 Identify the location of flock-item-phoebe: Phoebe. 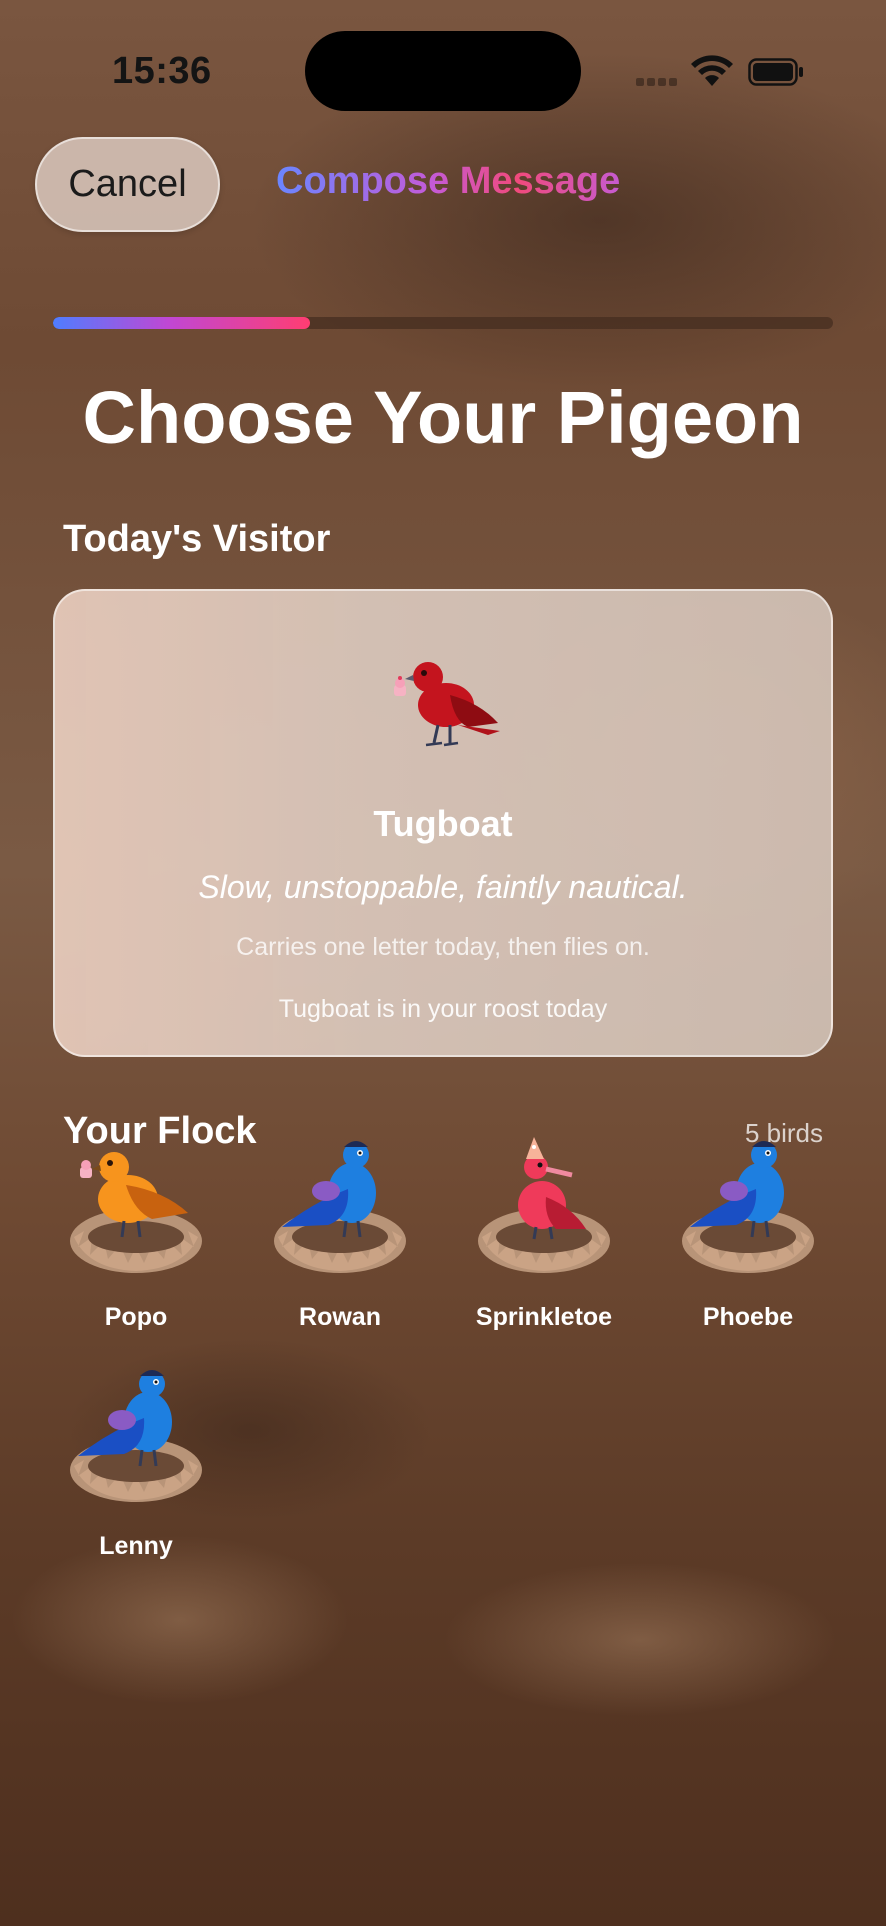
(748, 1238).